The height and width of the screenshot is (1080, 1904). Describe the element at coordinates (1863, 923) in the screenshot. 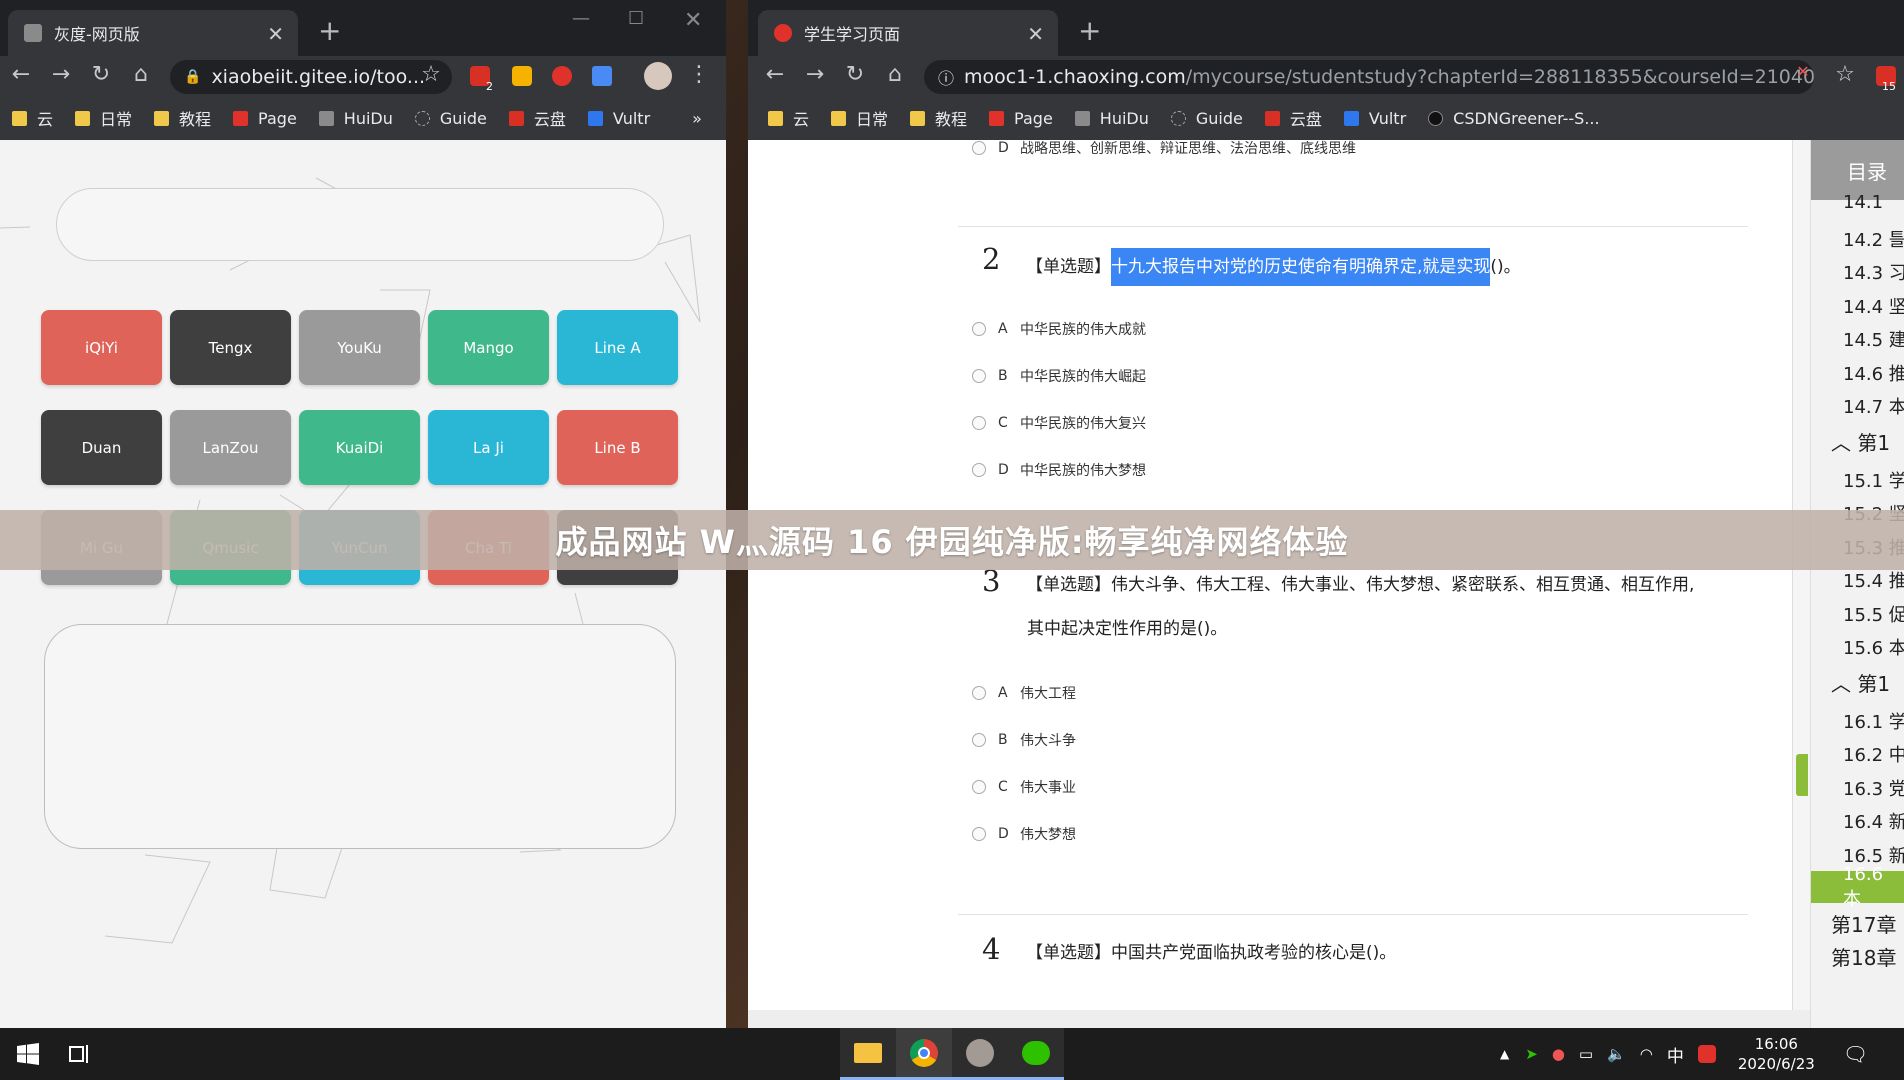

I see `toc-chapter: 第17章` at that location.